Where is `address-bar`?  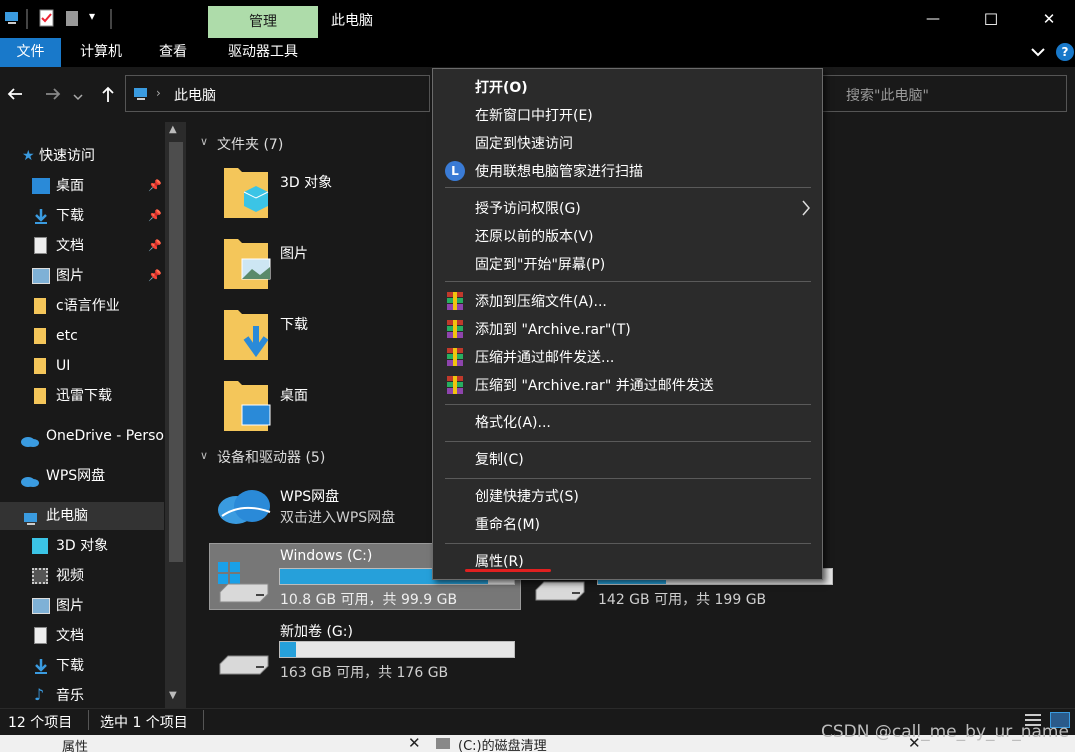
address-bar is located at coordinates (277, 93).